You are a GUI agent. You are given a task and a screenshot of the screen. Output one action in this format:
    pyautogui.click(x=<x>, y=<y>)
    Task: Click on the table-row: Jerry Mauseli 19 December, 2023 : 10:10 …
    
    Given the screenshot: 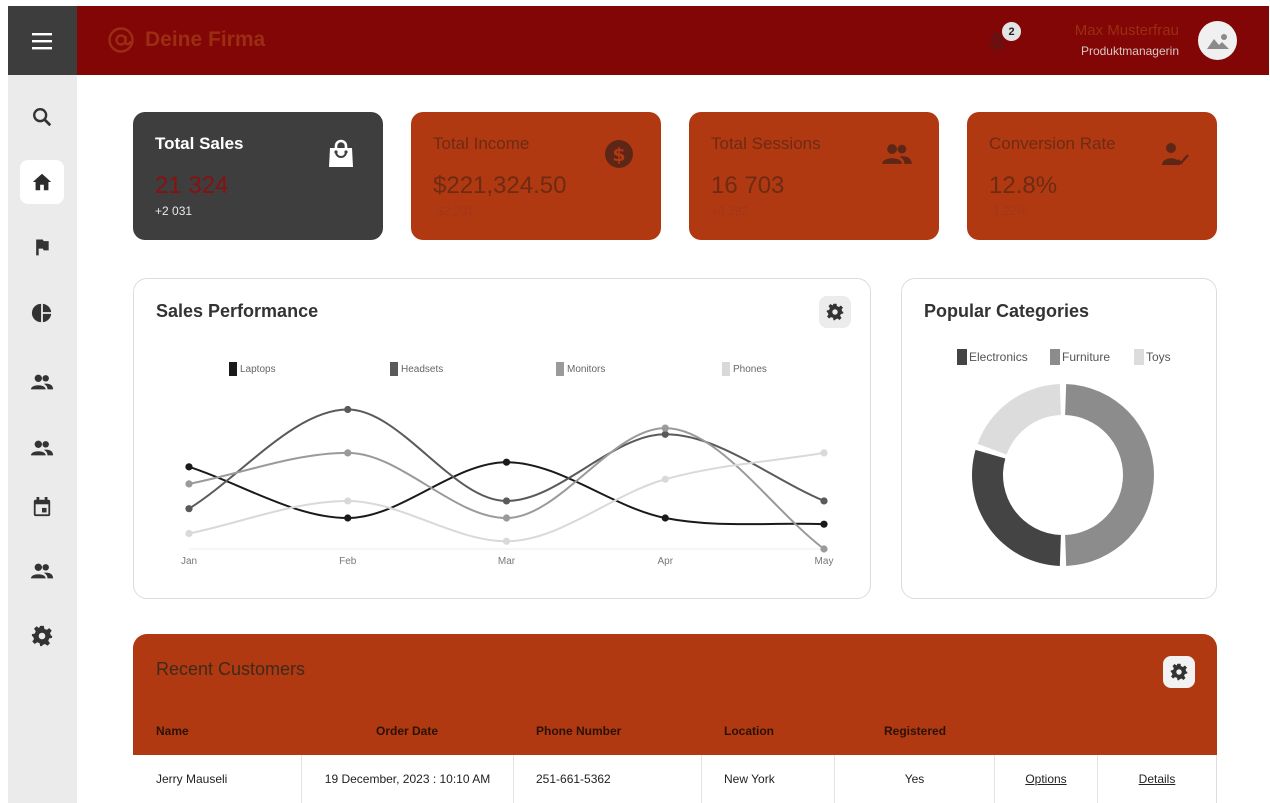 What is the action you would take?
    pyautogui.click(x=675, y=779)
    